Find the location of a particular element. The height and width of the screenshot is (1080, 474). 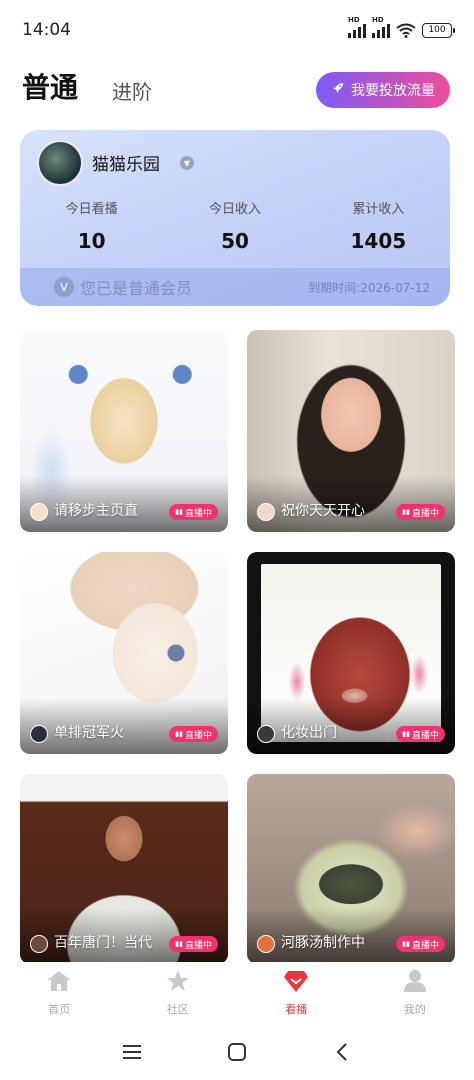

stat-label: 累计收入 is located at coordinates (378, 209).